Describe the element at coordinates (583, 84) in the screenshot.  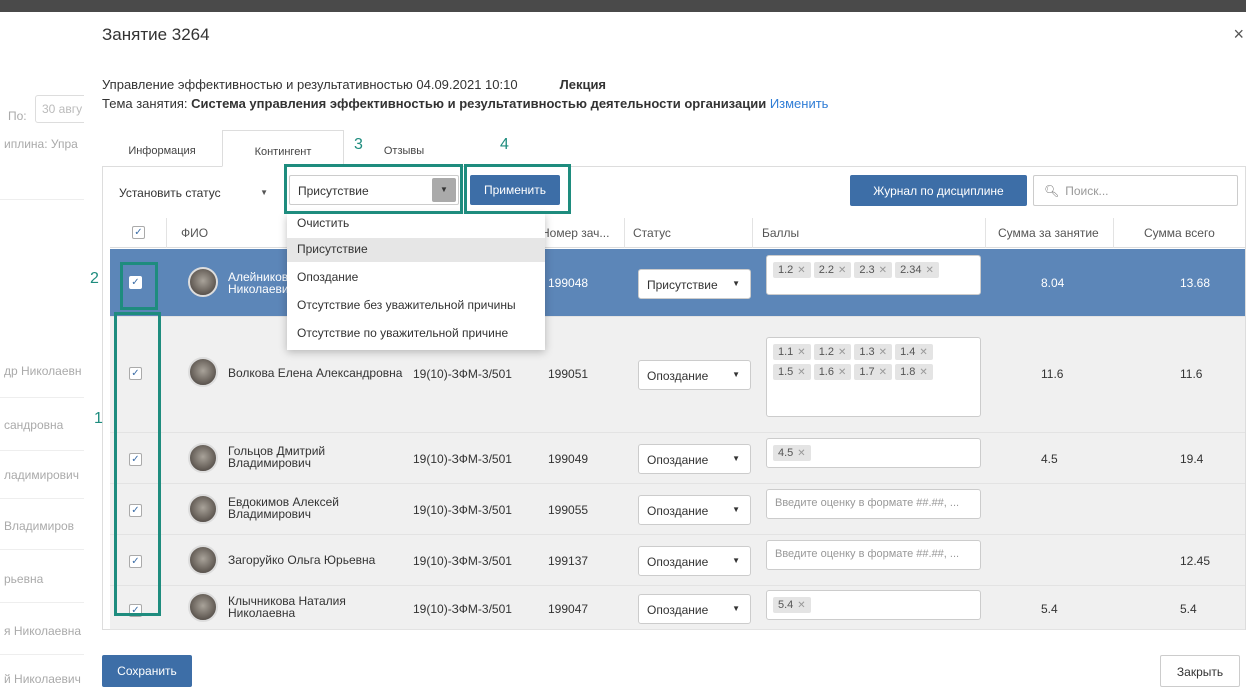
I see `lesson-kind: Лекция` at that location.